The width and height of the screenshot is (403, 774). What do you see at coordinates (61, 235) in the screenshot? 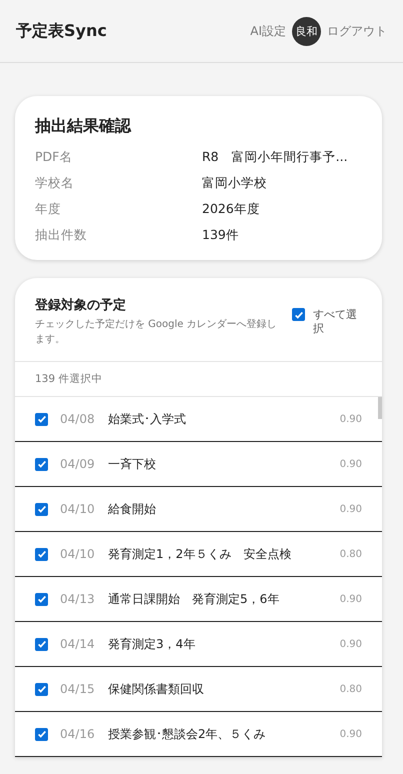
I see `field-label: 抽出件数` at bounding box center [61, 235].